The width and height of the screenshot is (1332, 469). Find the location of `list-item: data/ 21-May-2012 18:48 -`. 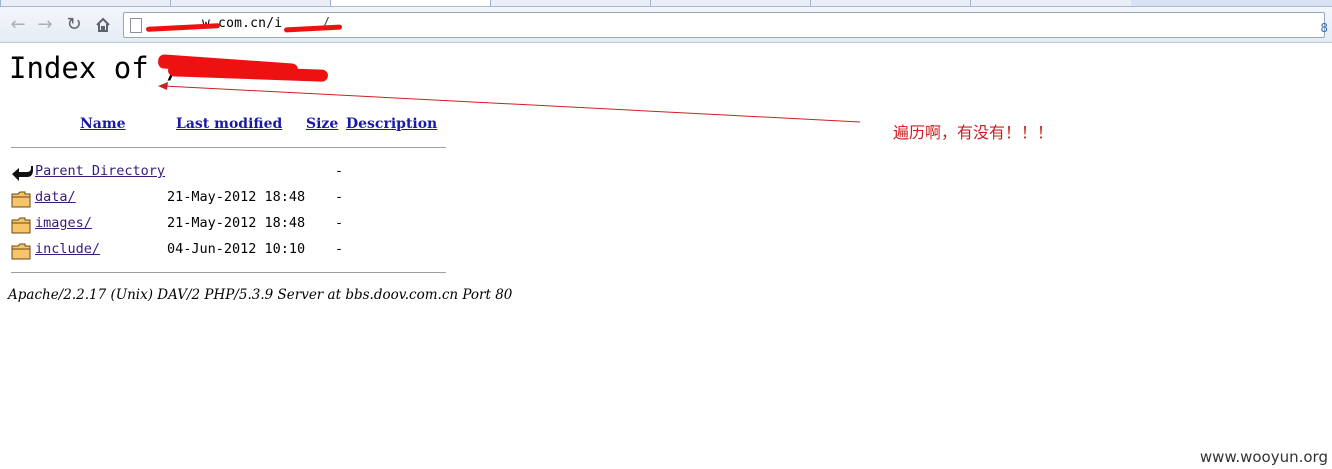

list-item: data/ 21-May-2012 18:48 - is located at coordinates (231, 199).